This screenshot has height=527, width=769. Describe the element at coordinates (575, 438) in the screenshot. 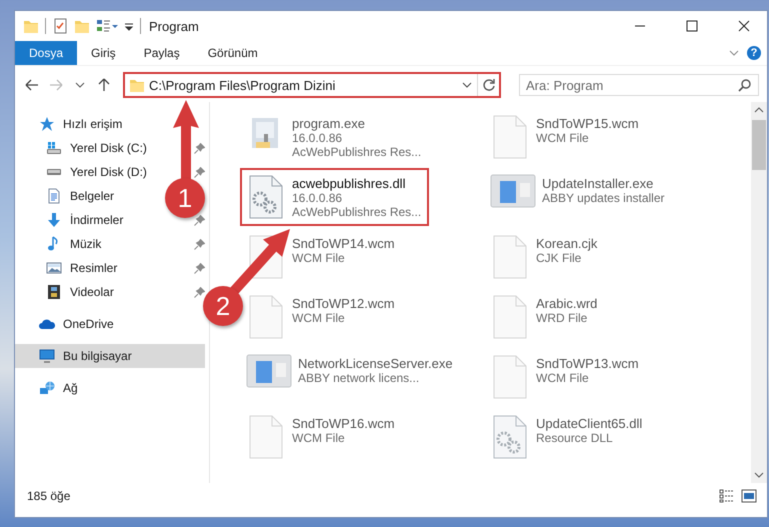

I see `file-detail: Resource DLL` at that location.